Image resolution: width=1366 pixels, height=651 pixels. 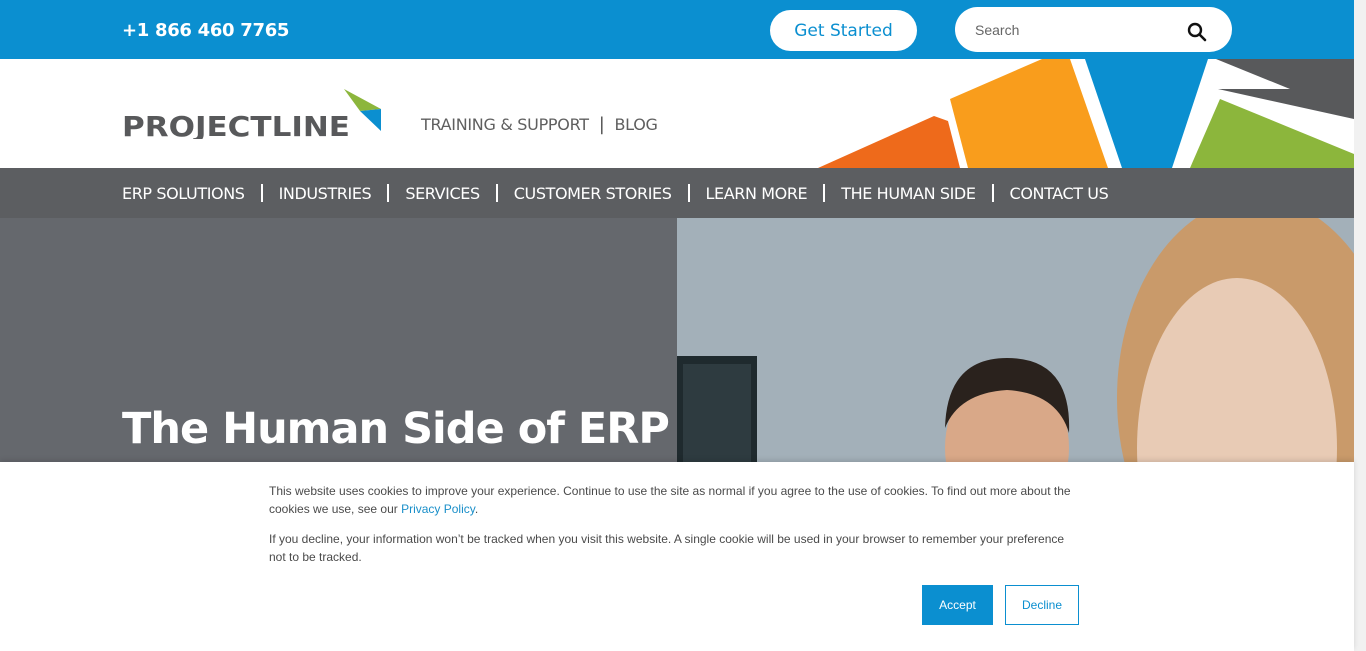 I want to click on utility-link-blog: BLOG, so click(x=635, y=124).